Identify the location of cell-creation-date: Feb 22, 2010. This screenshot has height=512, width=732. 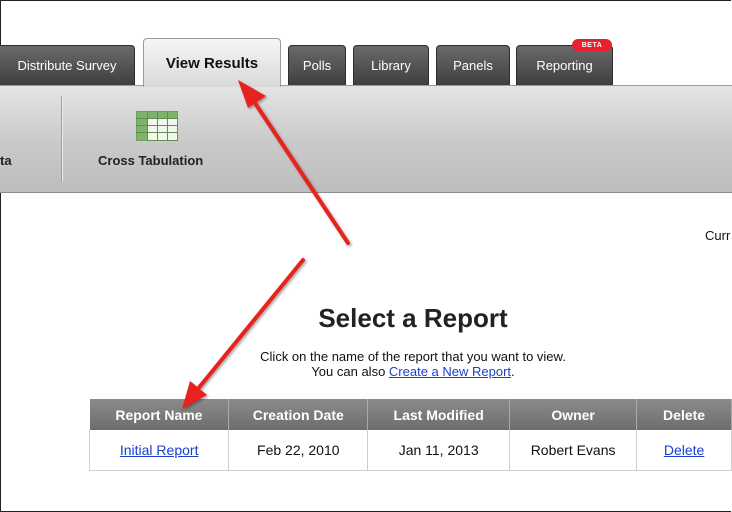
(298, 450).